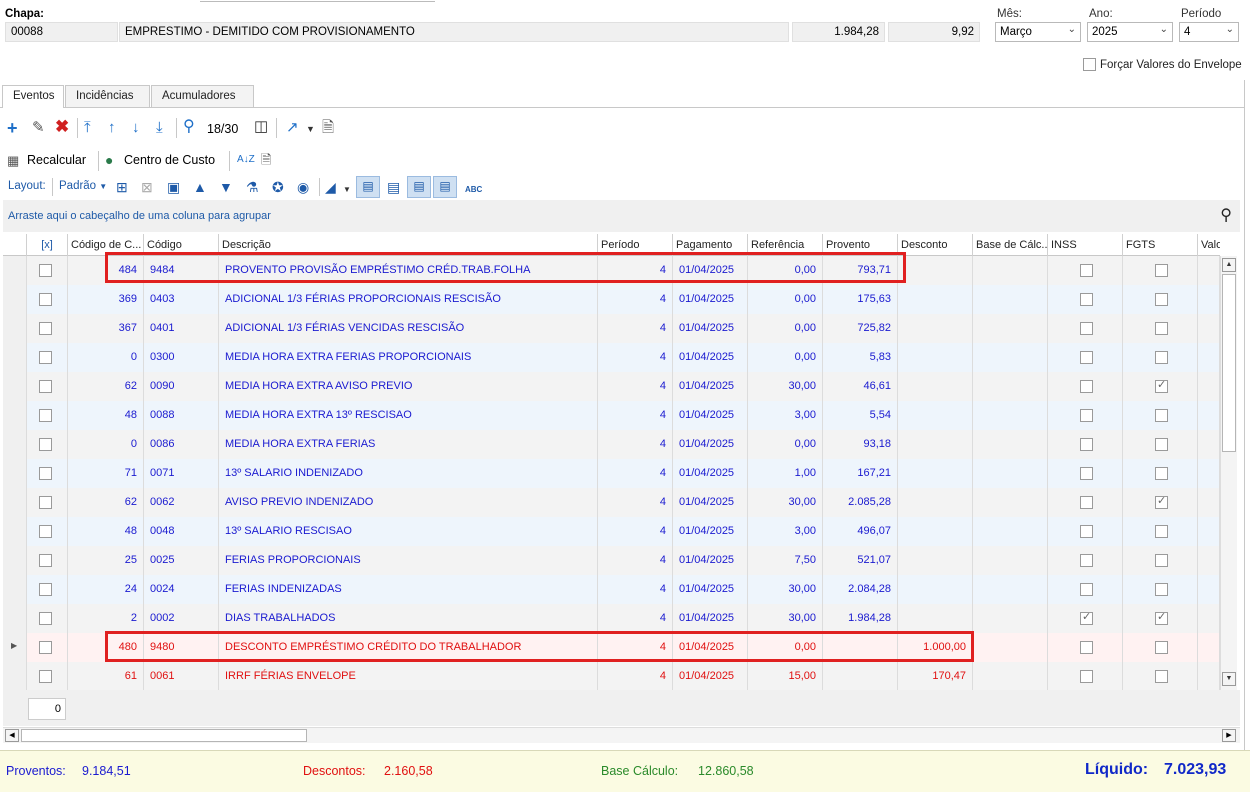 The image size is (1250, 792). What do you see at coordinates (621, 735) in the screenshot?
I see `horizontal-scrollbar: ◀ ▶` at bounding box center [621, 735].